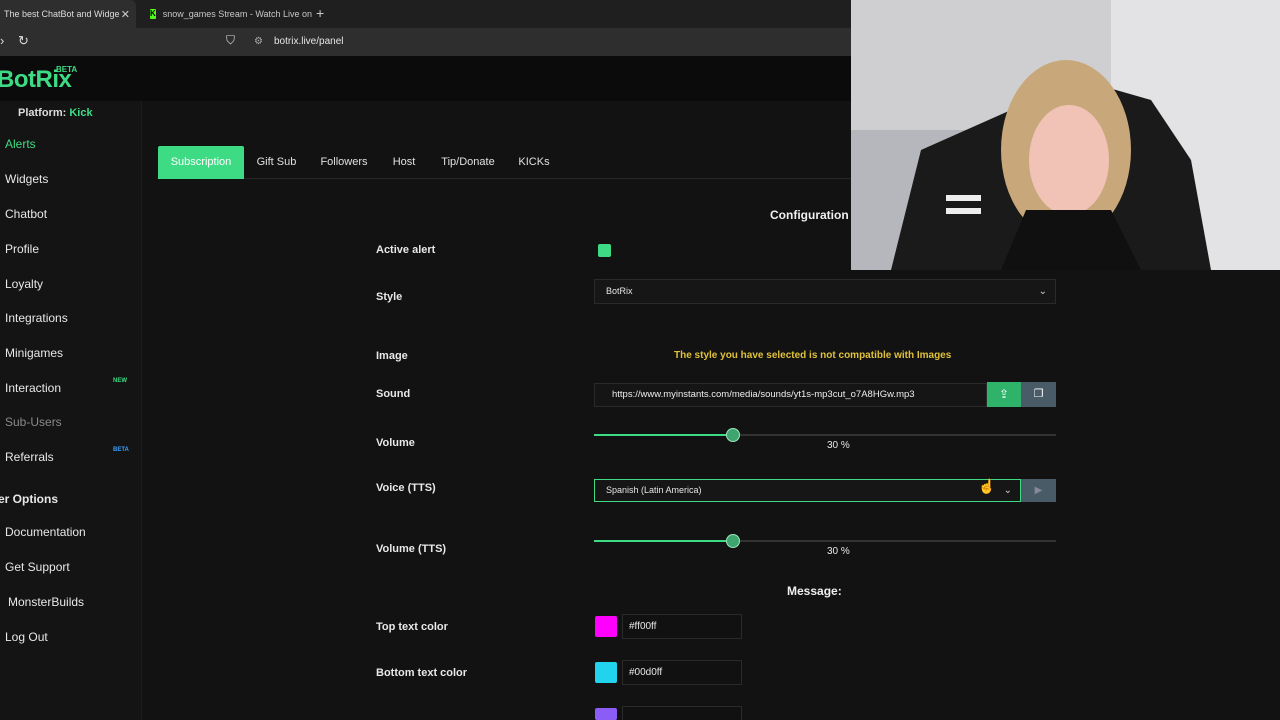 This screenshot has width=1280, height=720. Describe the element at coordinates (71, 410) in the screenshot. I see `sidebar: Platform: Kick` at that location.